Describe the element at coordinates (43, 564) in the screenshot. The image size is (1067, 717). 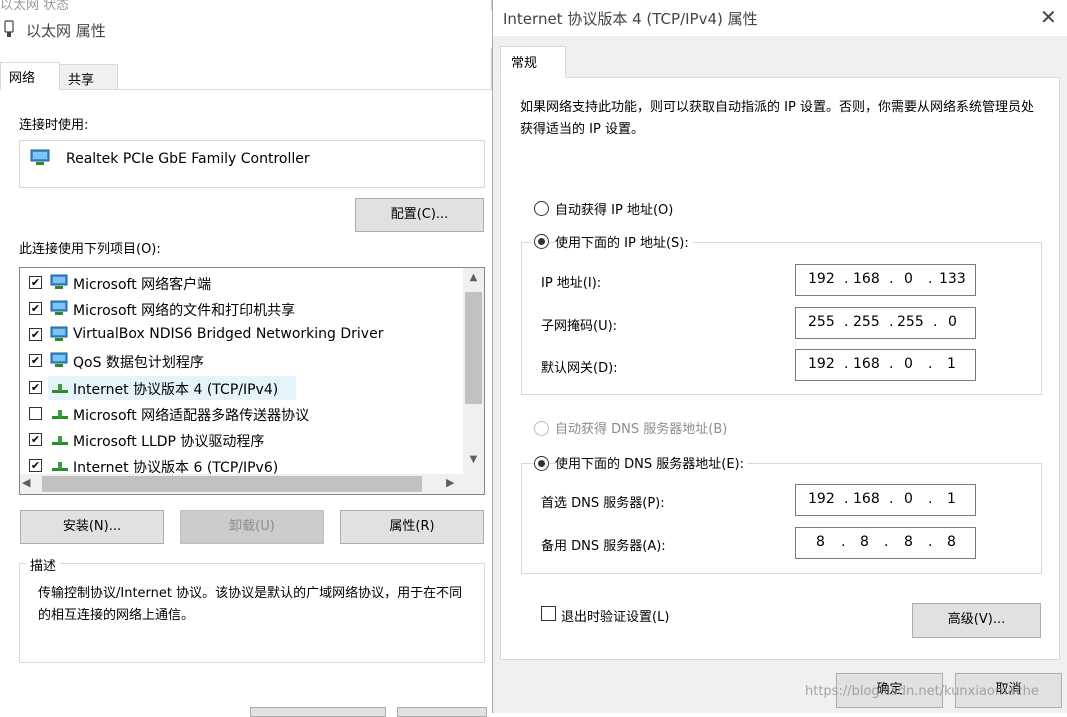
I see `description-legend: 描述` at that location.